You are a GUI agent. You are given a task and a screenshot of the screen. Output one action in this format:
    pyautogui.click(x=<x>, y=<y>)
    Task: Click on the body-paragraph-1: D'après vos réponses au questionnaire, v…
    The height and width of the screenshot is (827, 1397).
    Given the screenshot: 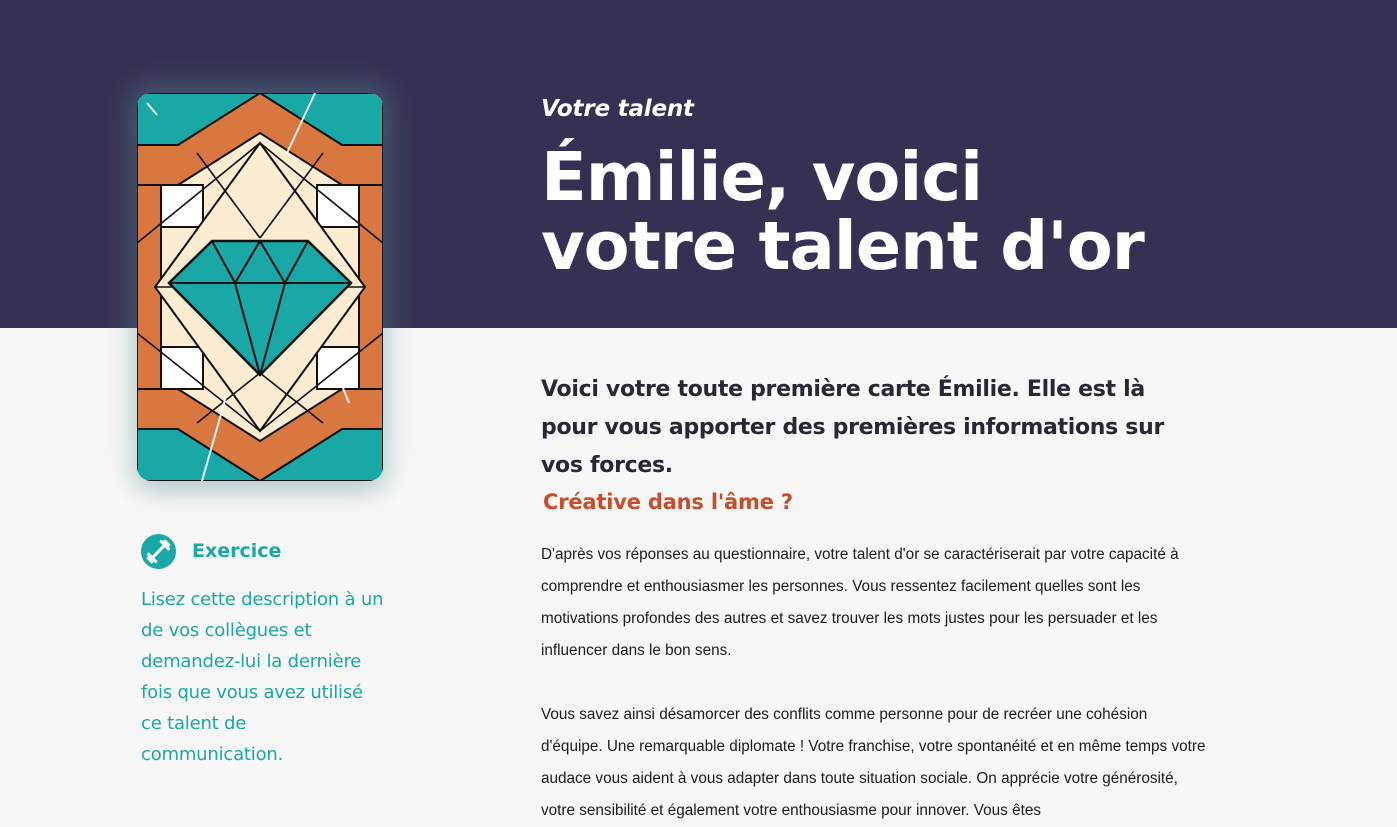 What is the action you would take?
    pyautogui.click(x=860, y=602)
    